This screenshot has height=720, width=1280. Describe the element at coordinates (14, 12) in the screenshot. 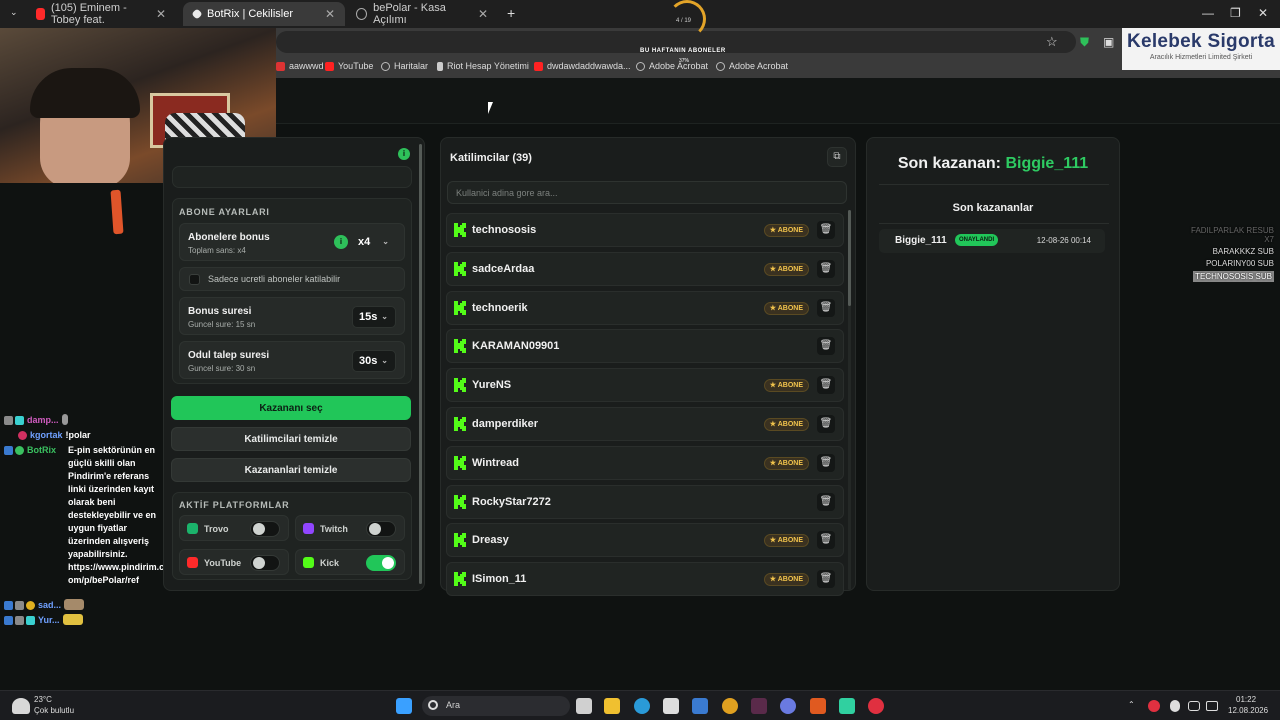

I see `tab-search-icon: ⌄` at that location.